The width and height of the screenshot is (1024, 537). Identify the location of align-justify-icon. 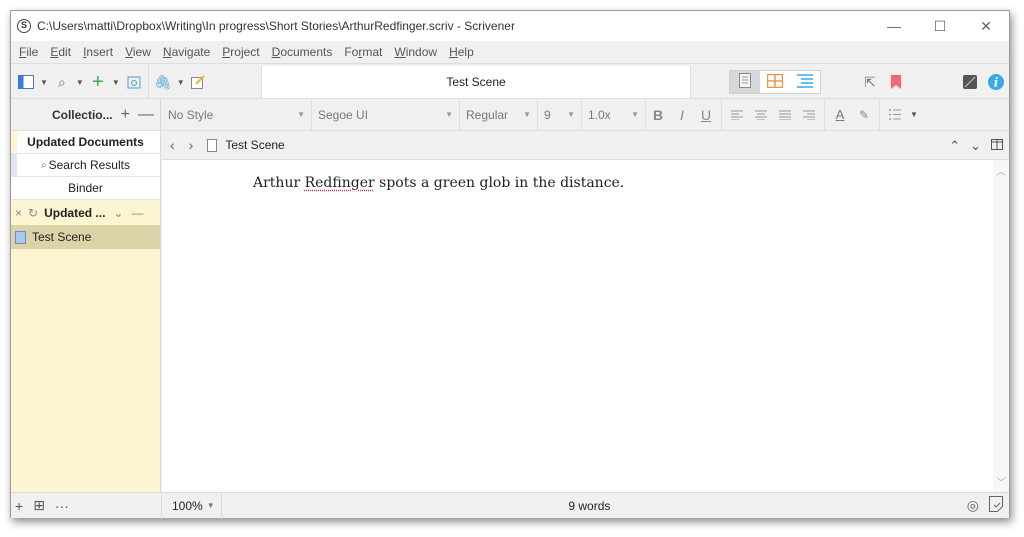
(785, 115).